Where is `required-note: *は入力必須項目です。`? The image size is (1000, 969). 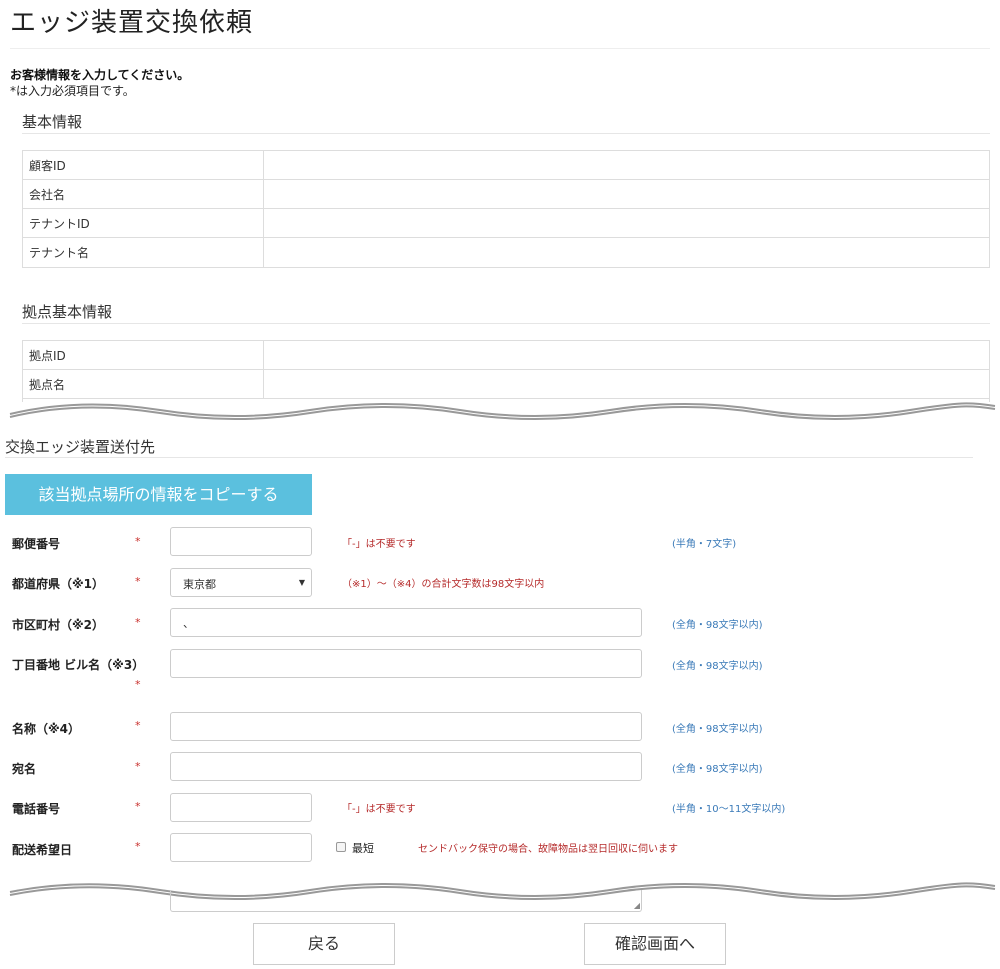
required-note: *は入力必須項目です。 is located at coordinates (72, 91).